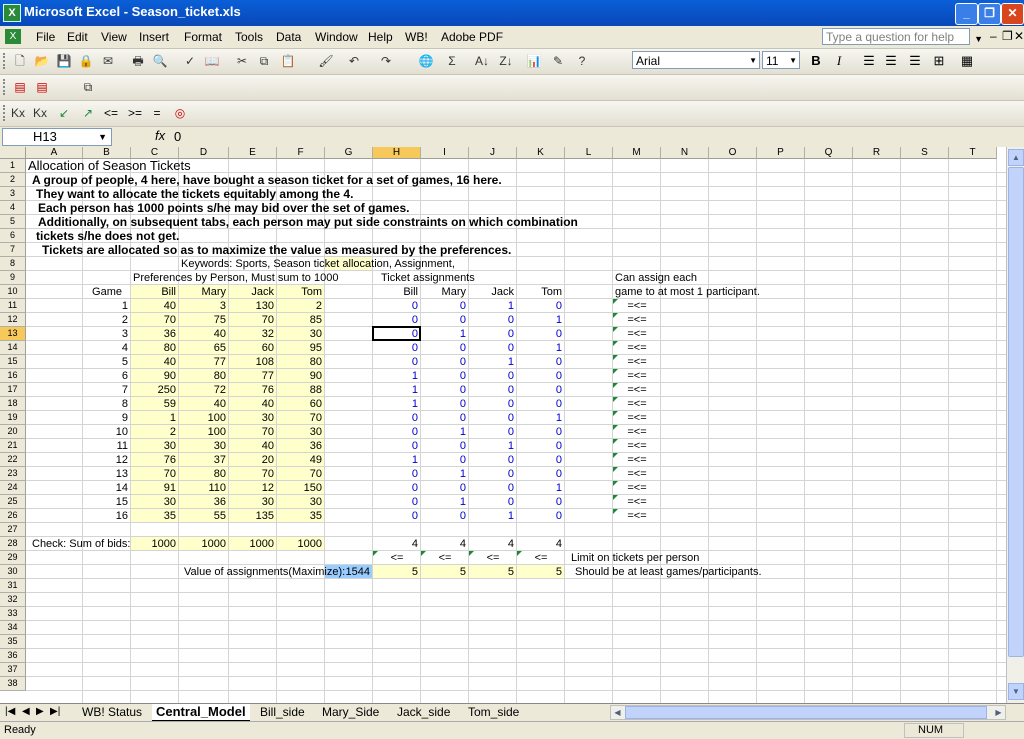  What do you see at coordinates (733, 153) in the screenshot?
I see `column-header: O` at bounding box center [733, 153].